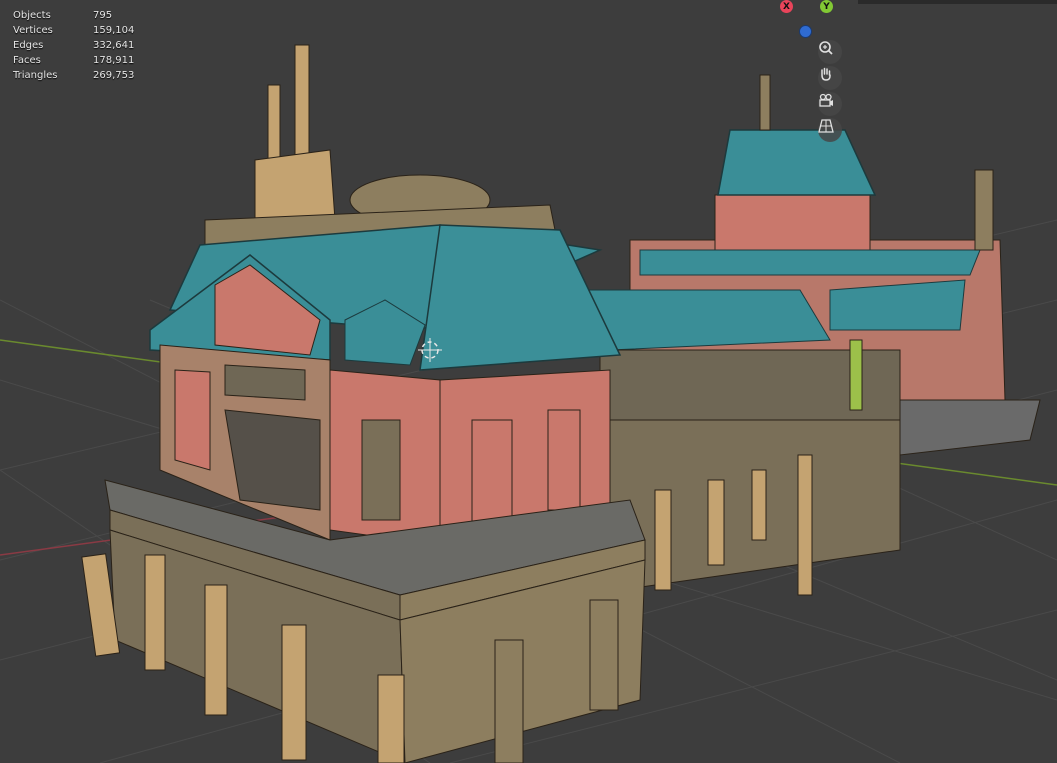  Describe the element at coordinates (35, 75) in the screenshot. I see `stat-label: Triangles` at that location.